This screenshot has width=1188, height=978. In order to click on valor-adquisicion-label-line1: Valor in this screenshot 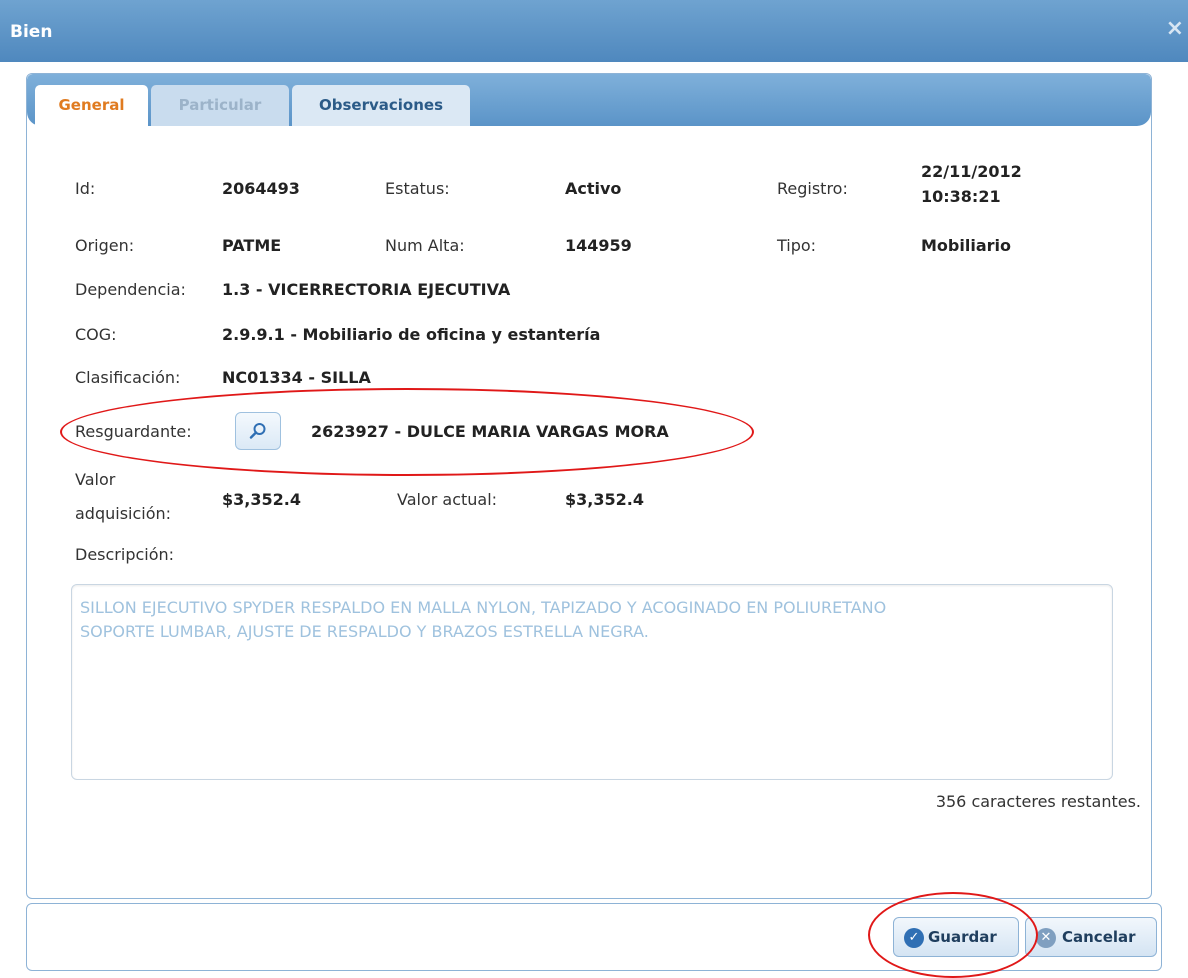, I will do `click(95, 479)`.